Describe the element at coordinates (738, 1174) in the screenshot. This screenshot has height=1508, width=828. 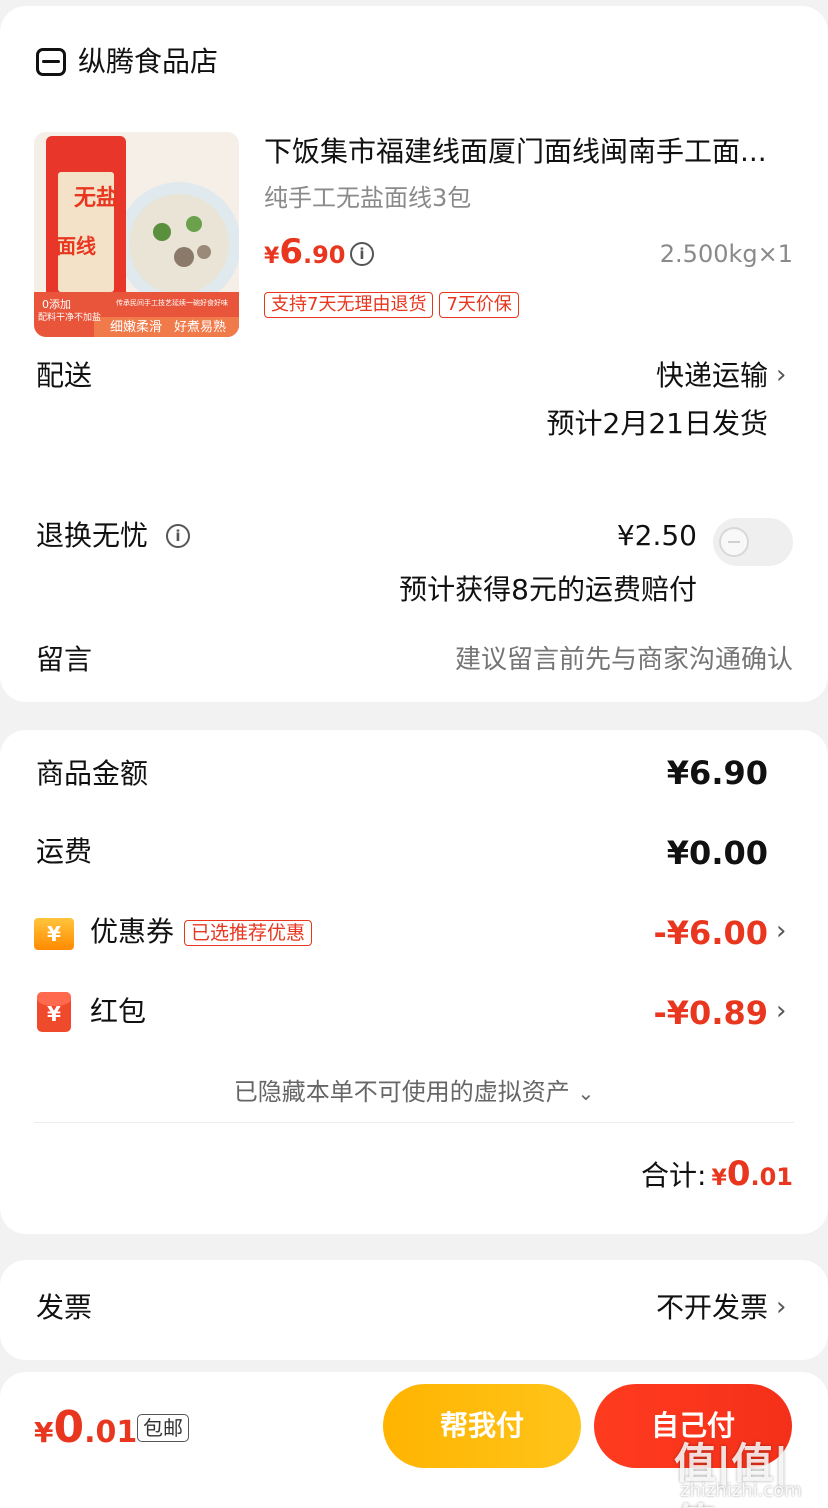
I see `total-int: 0` at that location.